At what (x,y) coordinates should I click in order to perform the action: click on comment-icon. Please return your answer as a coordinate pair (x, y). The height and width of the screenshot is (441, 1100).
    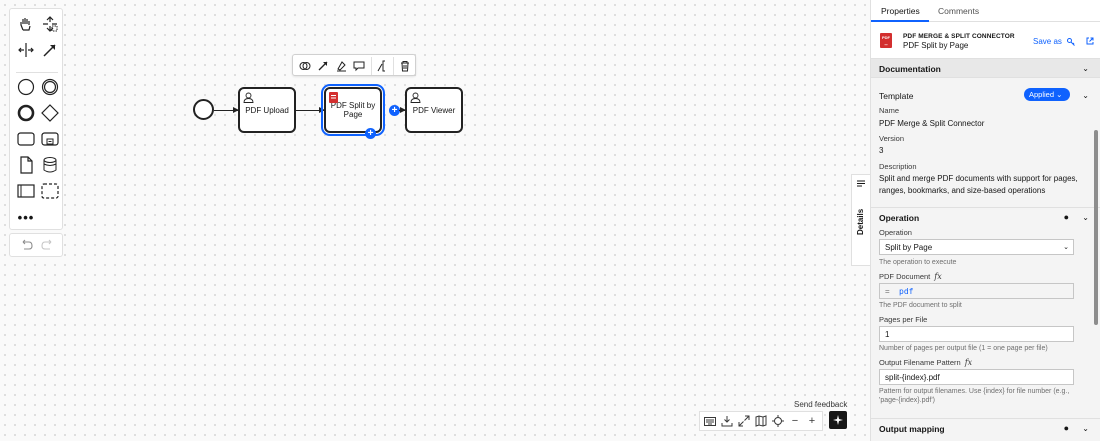
    Looking at the image, I should click on (359, 66).